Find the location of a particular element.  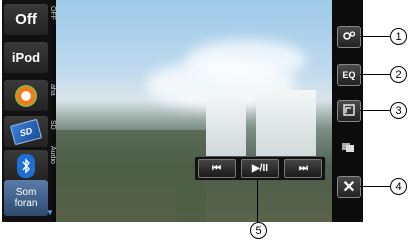

source-bluetooth-button is located at coordinates (26, 165).